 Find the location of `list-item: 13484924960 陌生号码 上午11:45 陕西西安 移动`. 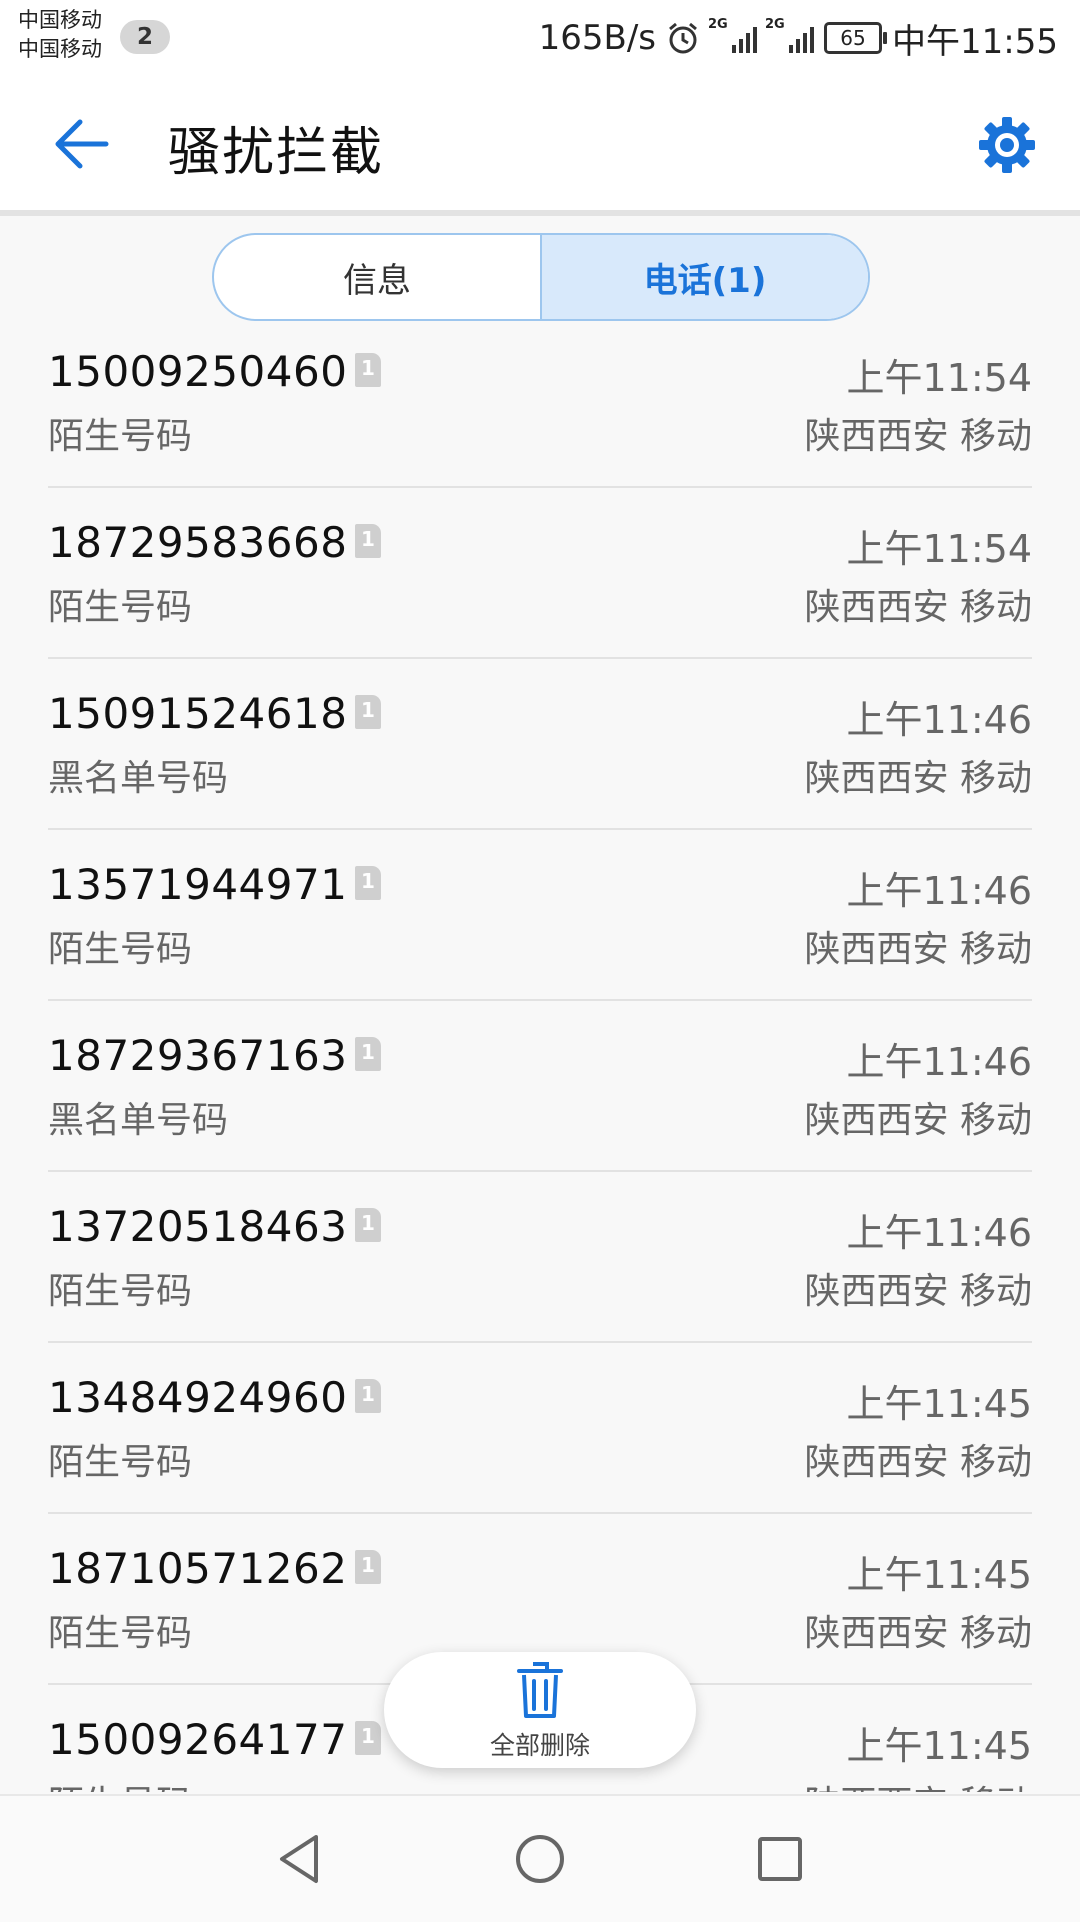

list-item: 13484924960 陌生号码 上午11:45 陕西西安 移动 is located at coordinates (540, 1428).